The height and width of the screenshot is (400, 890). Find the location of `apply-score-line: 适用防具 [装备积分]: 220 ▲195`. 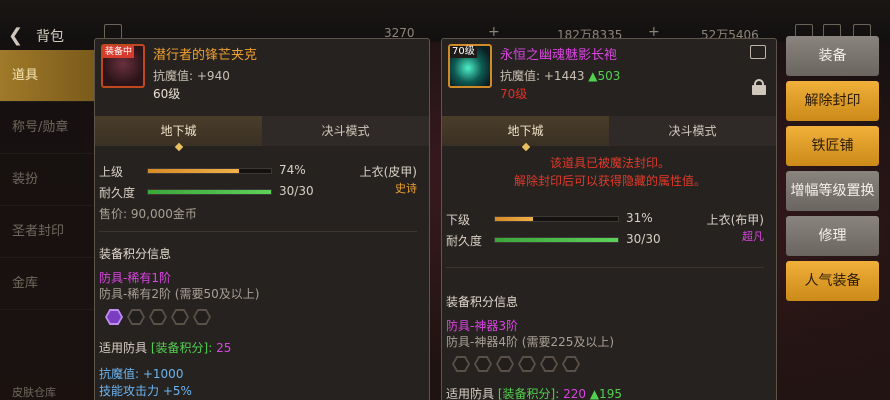

apply-score-line: 适用防具 [装备积分]: 220 ▲195 is located at coordinates (534, 392).